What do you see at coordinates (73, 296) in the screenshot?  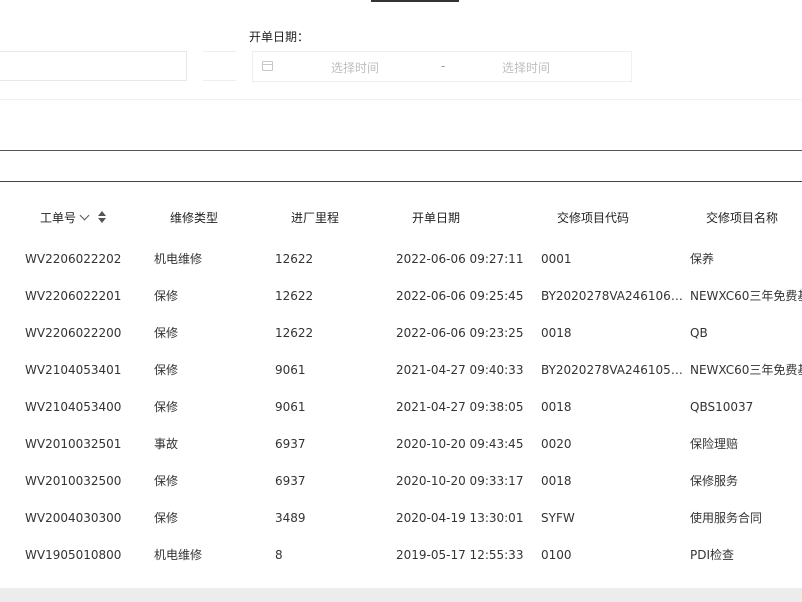 I see `table-cell: WV2206022201` at bounding box center [73, 296].